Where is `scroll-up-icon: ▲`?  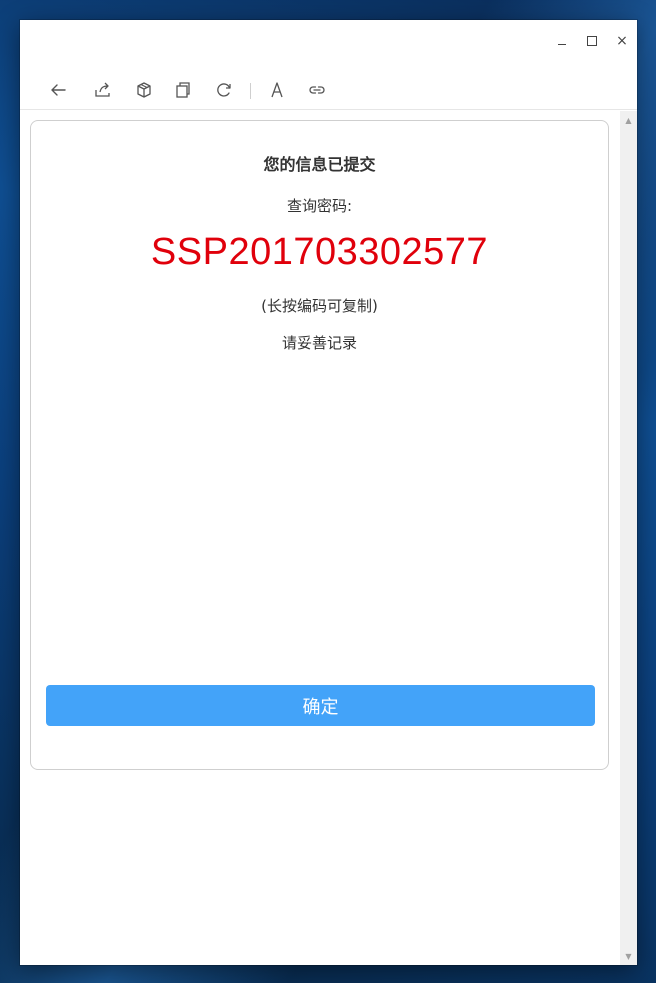 scroll-up-icon: ▲ is located at coordinates (628, 120).